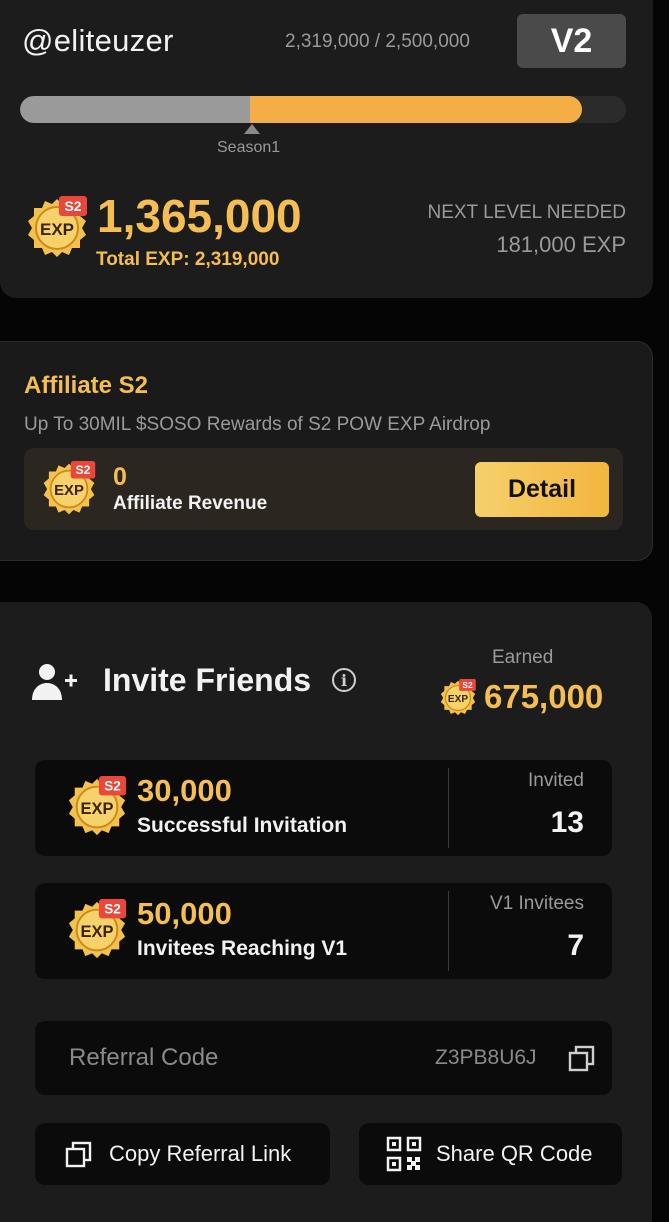 The height and width of the screenshot is (1222, 669). What do you see at coordinates (120, 477) in the screenshot?
I see `affiliate-revenue-value: 0` at bounding box center [120, 477].